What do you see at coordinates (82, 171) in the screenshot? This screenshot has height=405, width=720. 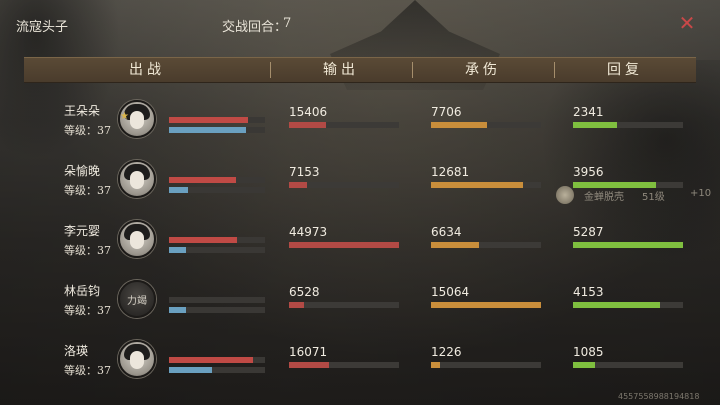 I see `player-name: 朵愉晚` at bounding box center [82, 171].